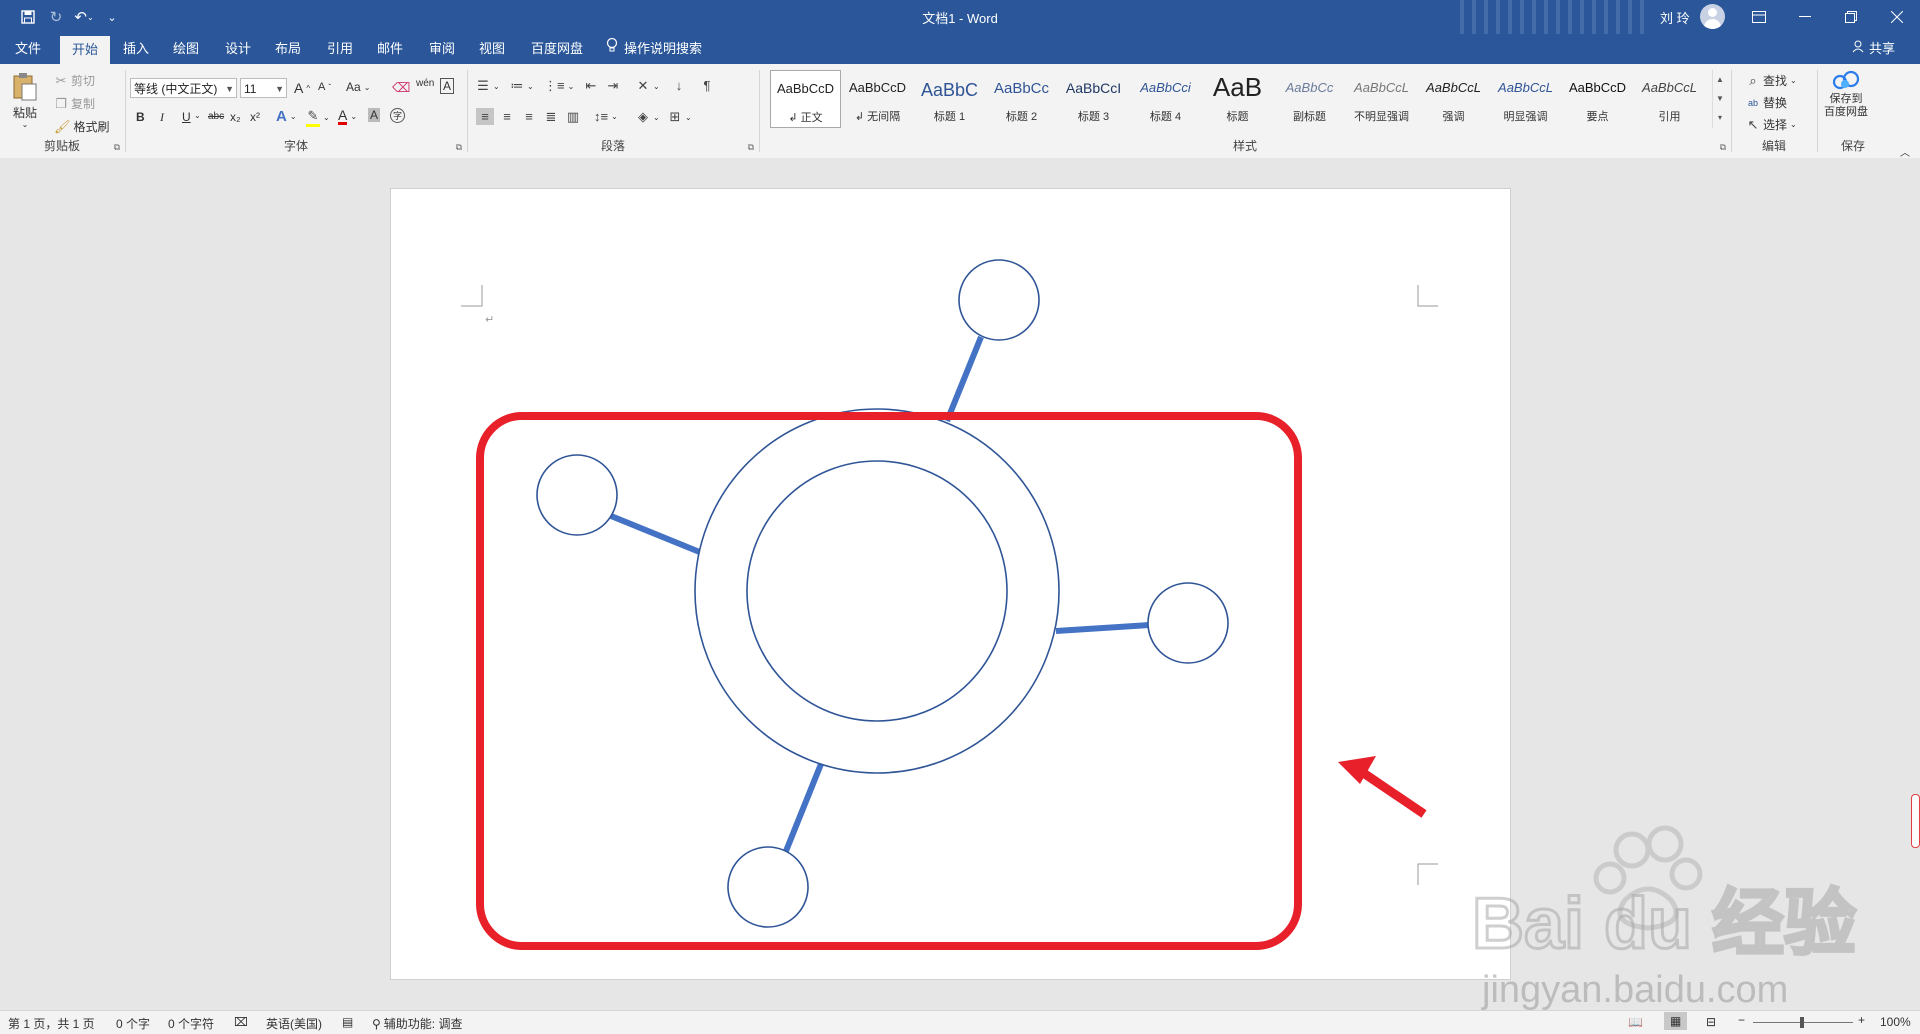 Image resolution: width=1920 pixels, height=1034 pixels. I want to click on change-case-button: Aa ⌄, so click(358, 87).